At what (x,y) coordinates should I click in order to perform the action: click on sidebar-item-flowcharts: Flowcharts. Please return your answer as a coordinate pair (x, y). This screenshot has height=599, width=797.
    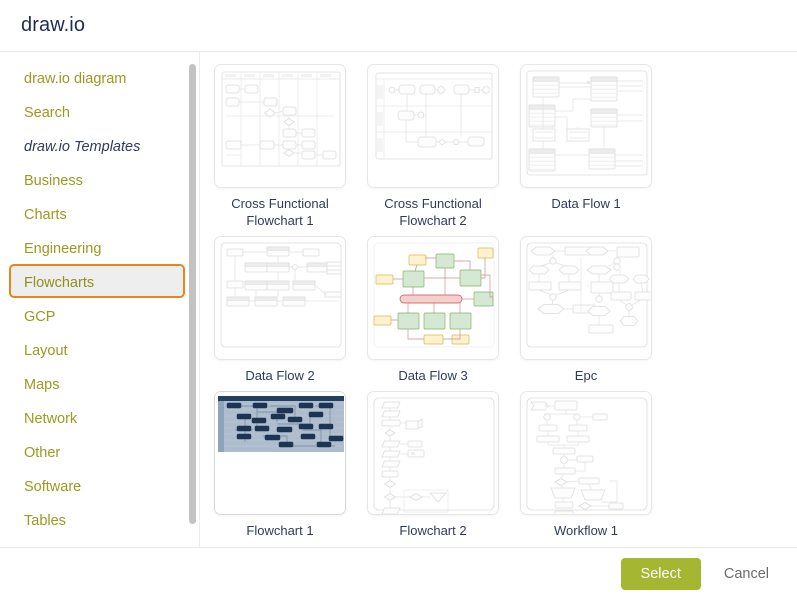
    Looking at the image, I should click on (97, 281).